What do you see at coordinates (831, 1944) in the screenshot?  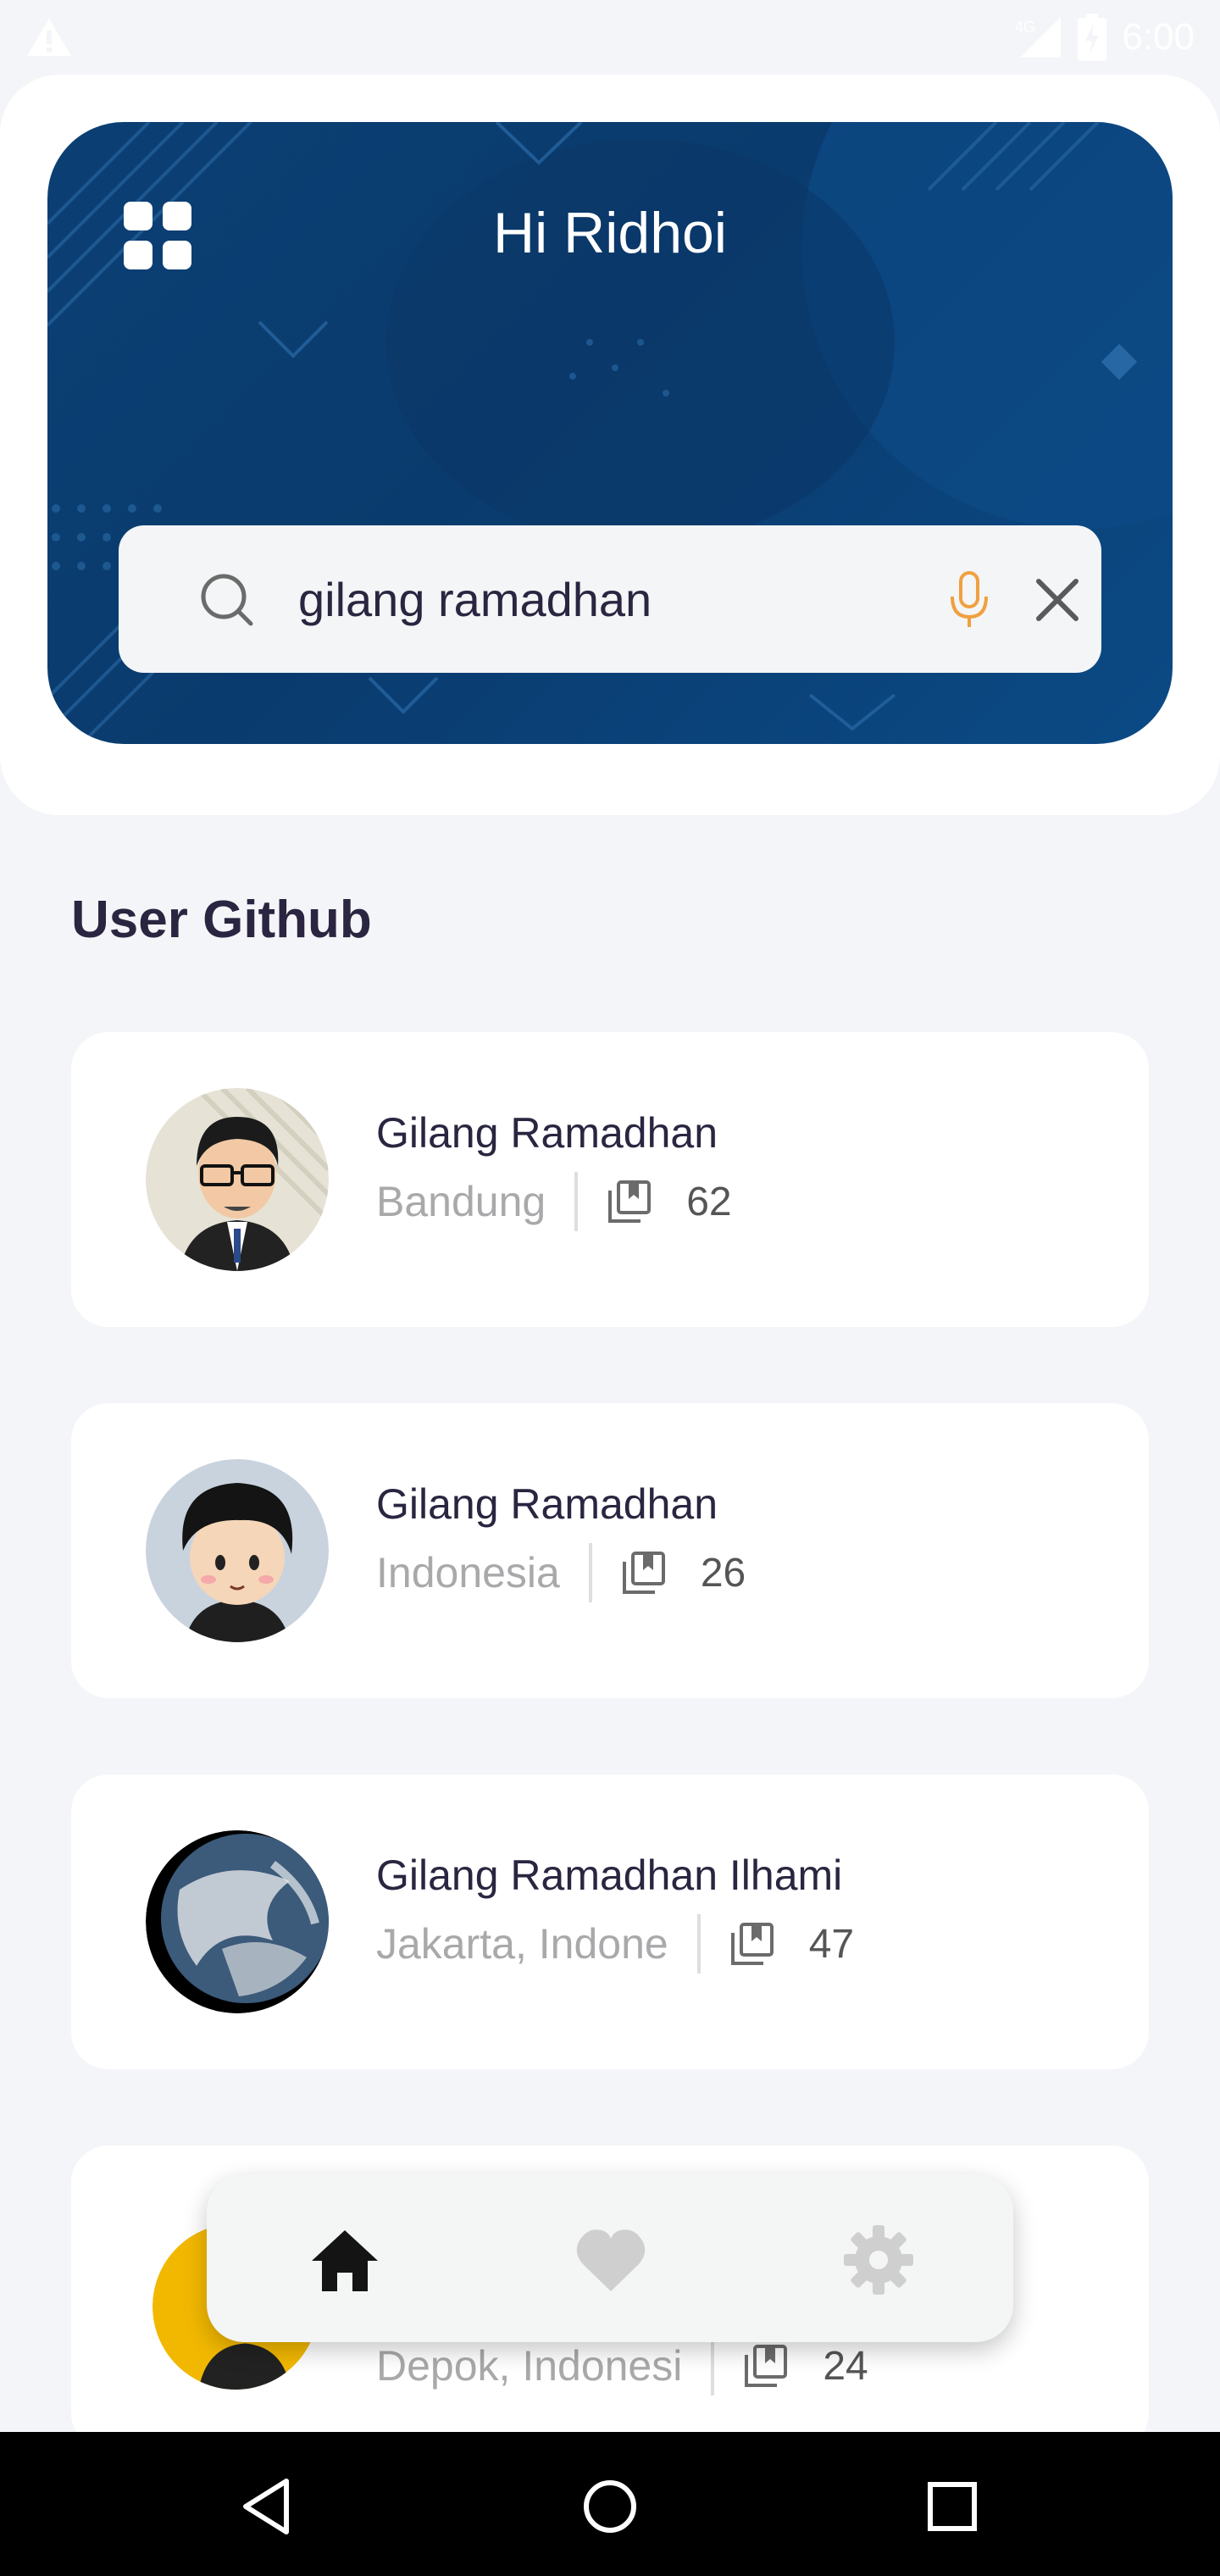 I see `repo-count: 47` at bounding box center [831, 1944].